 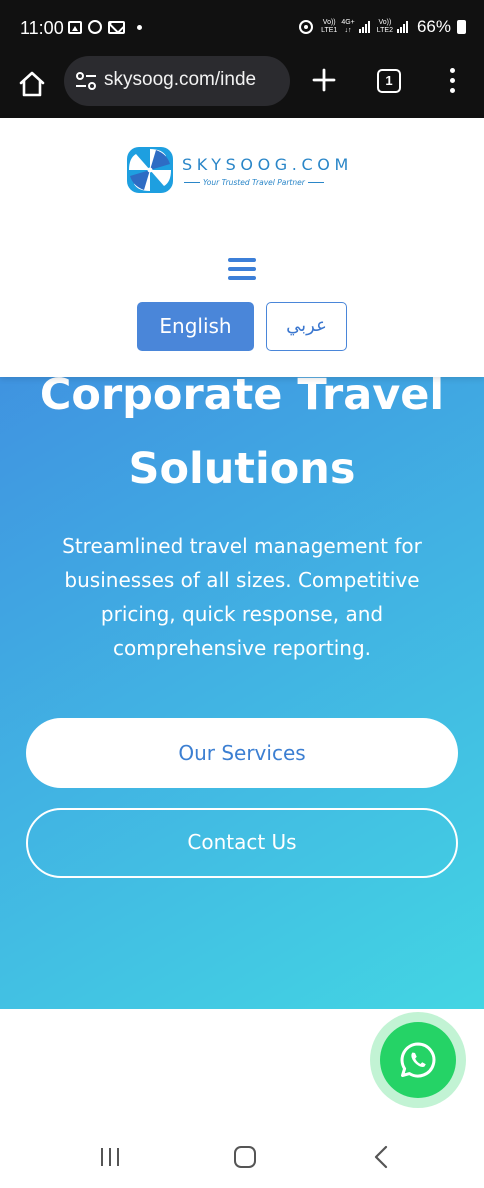 I want to click on browser-toolbar: skysoog.com/inde 1, so click(x=242, y=87).